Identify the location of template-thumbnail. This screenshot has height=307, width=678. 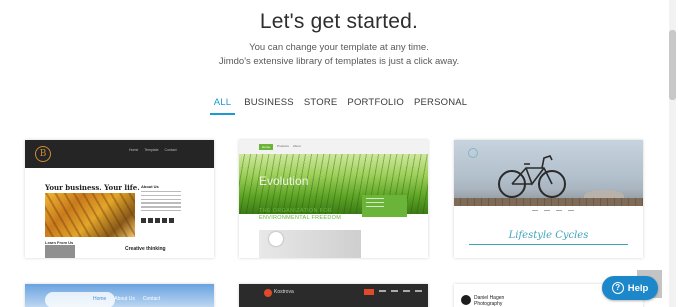
(60, 251).